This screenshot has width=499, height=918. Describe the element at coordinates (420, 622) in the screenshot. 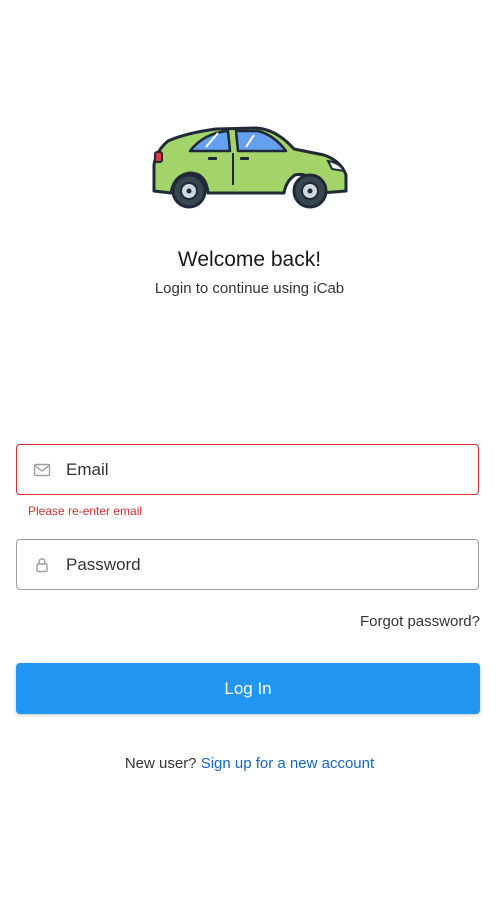

I see `forgot-password-link: Forgot password?` at that location.